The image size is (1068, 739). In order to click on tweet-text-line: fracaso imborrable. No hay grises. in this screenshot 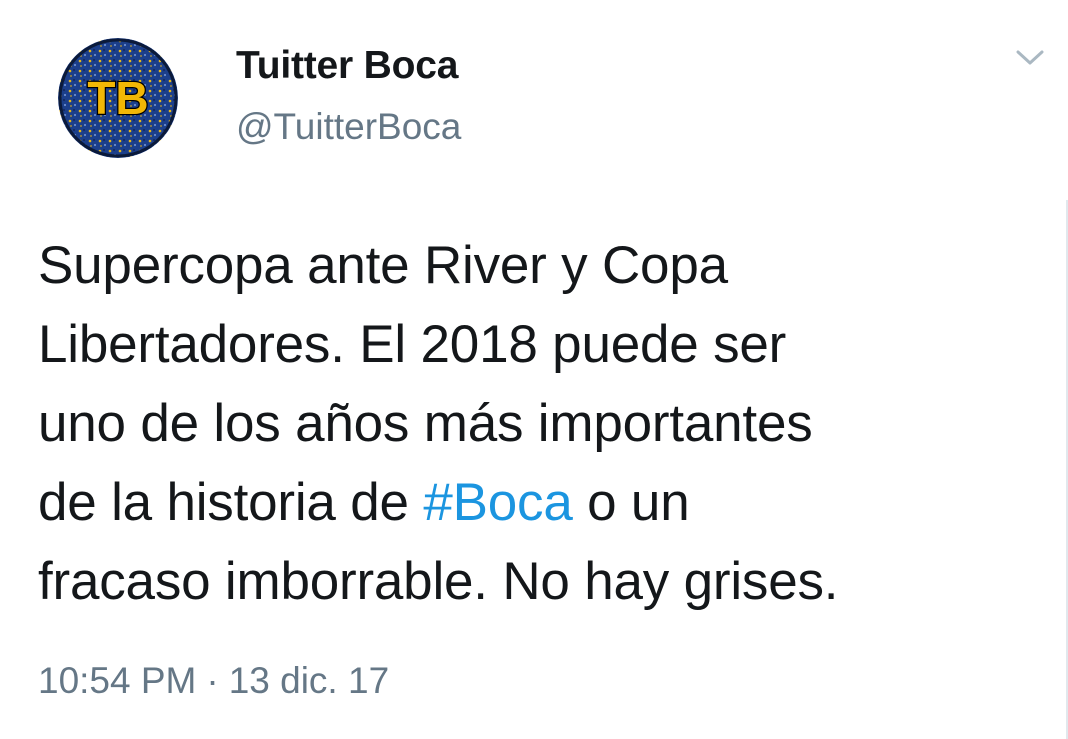, I will do `click(438, 581)`.